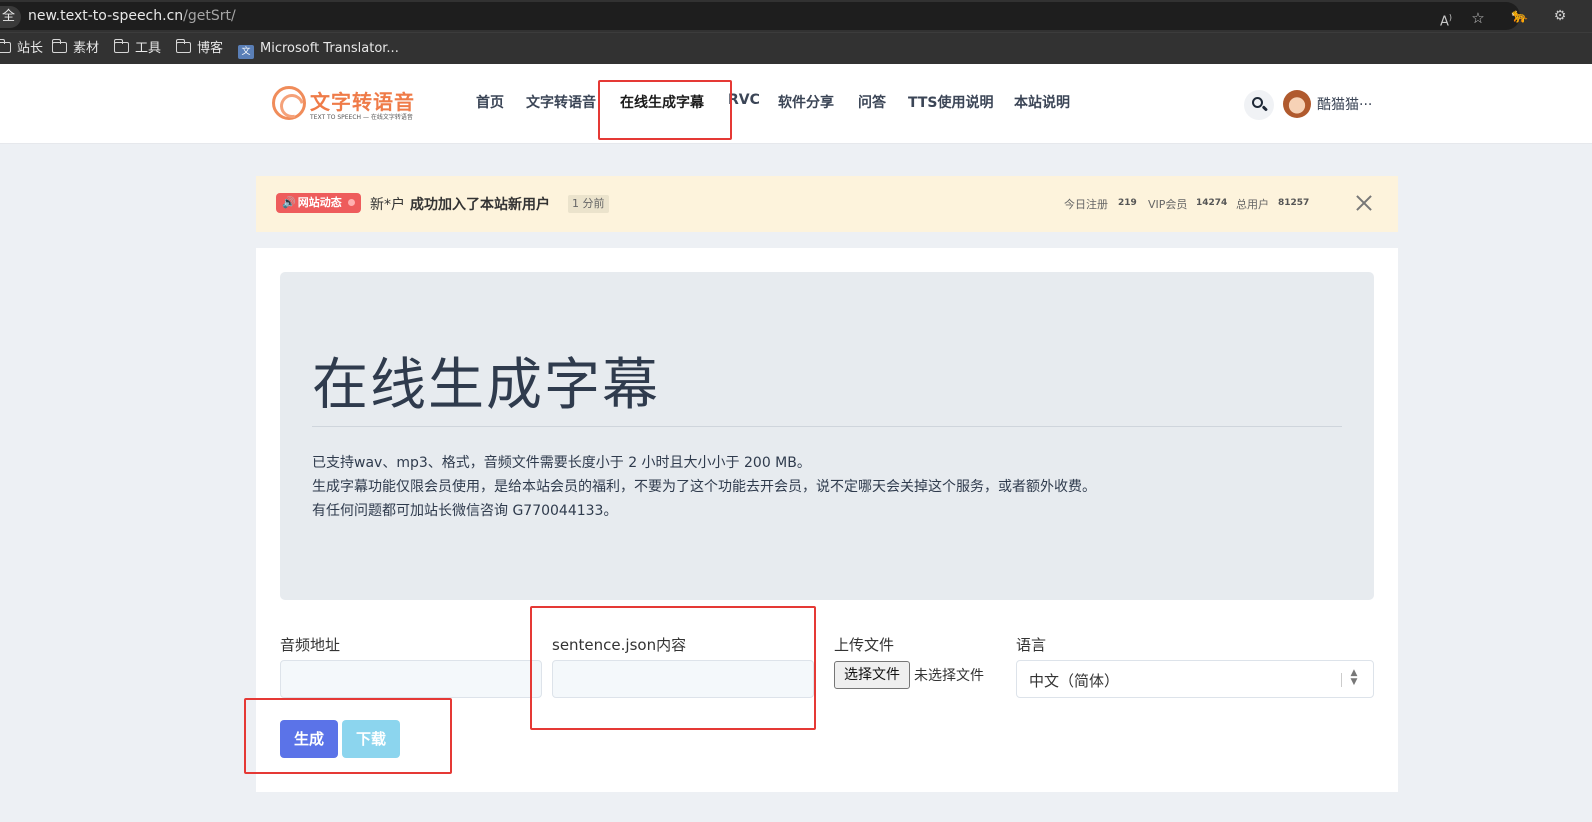 This screenshot has width=1592, height=822. What do you see at coordinates (1520, 16) in the screenshot?
I see `extension-icon: 🐆` at bounding box center [1520, 16].